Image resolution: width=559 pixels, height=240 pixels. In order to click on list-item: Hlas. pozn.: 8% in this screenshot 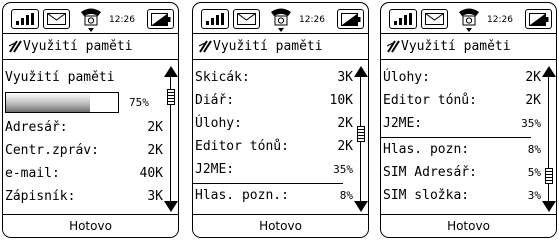, I will do `click(274, 197)`.